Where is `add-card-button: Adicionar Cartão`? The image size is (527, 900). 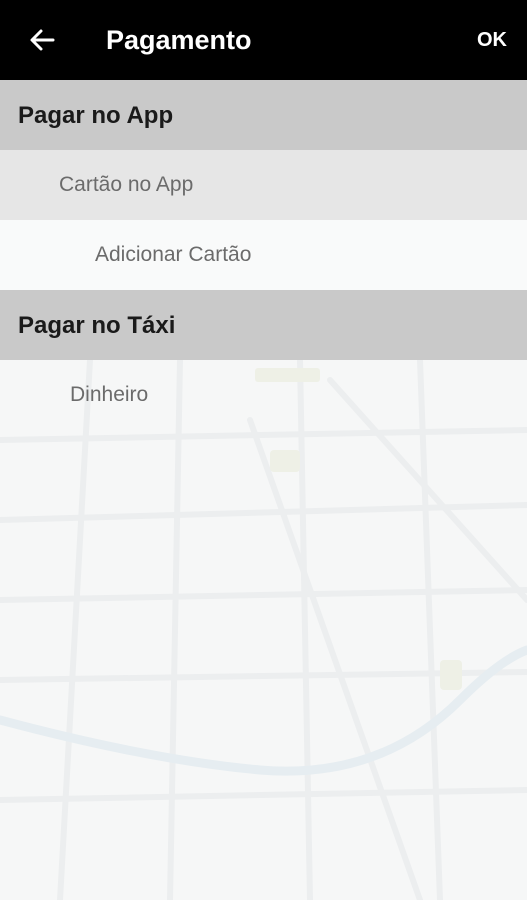 add-card-button: Adicionar Cartão is located at coordinates (263, 255).